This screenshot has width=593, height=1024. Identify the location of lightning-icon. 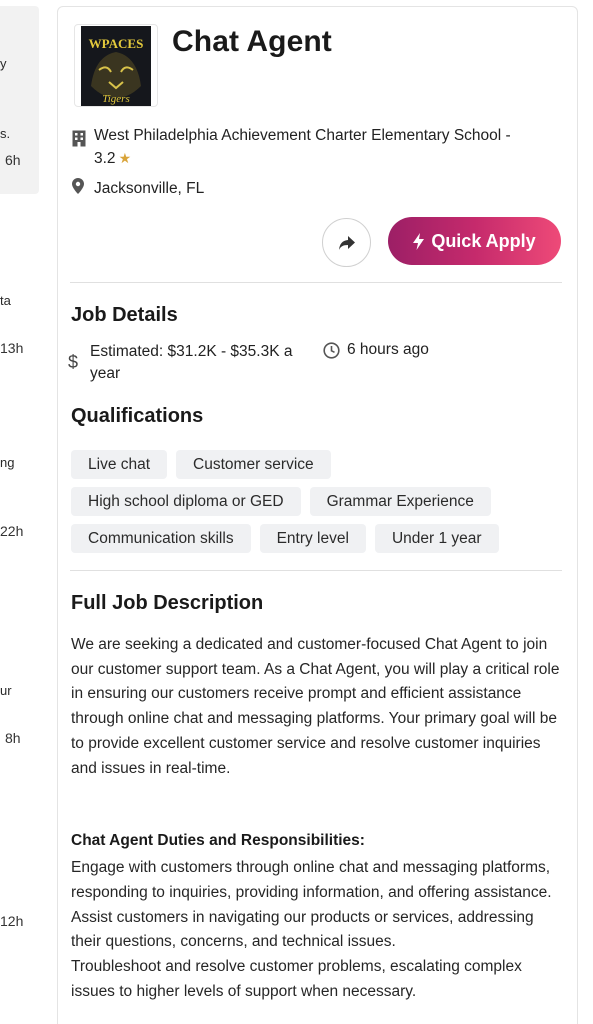
(419, 241).